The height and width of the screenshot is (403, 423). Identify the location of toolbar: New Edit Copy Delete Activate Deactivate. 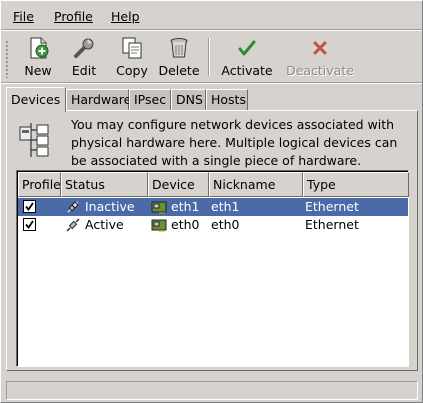
(211, 57).